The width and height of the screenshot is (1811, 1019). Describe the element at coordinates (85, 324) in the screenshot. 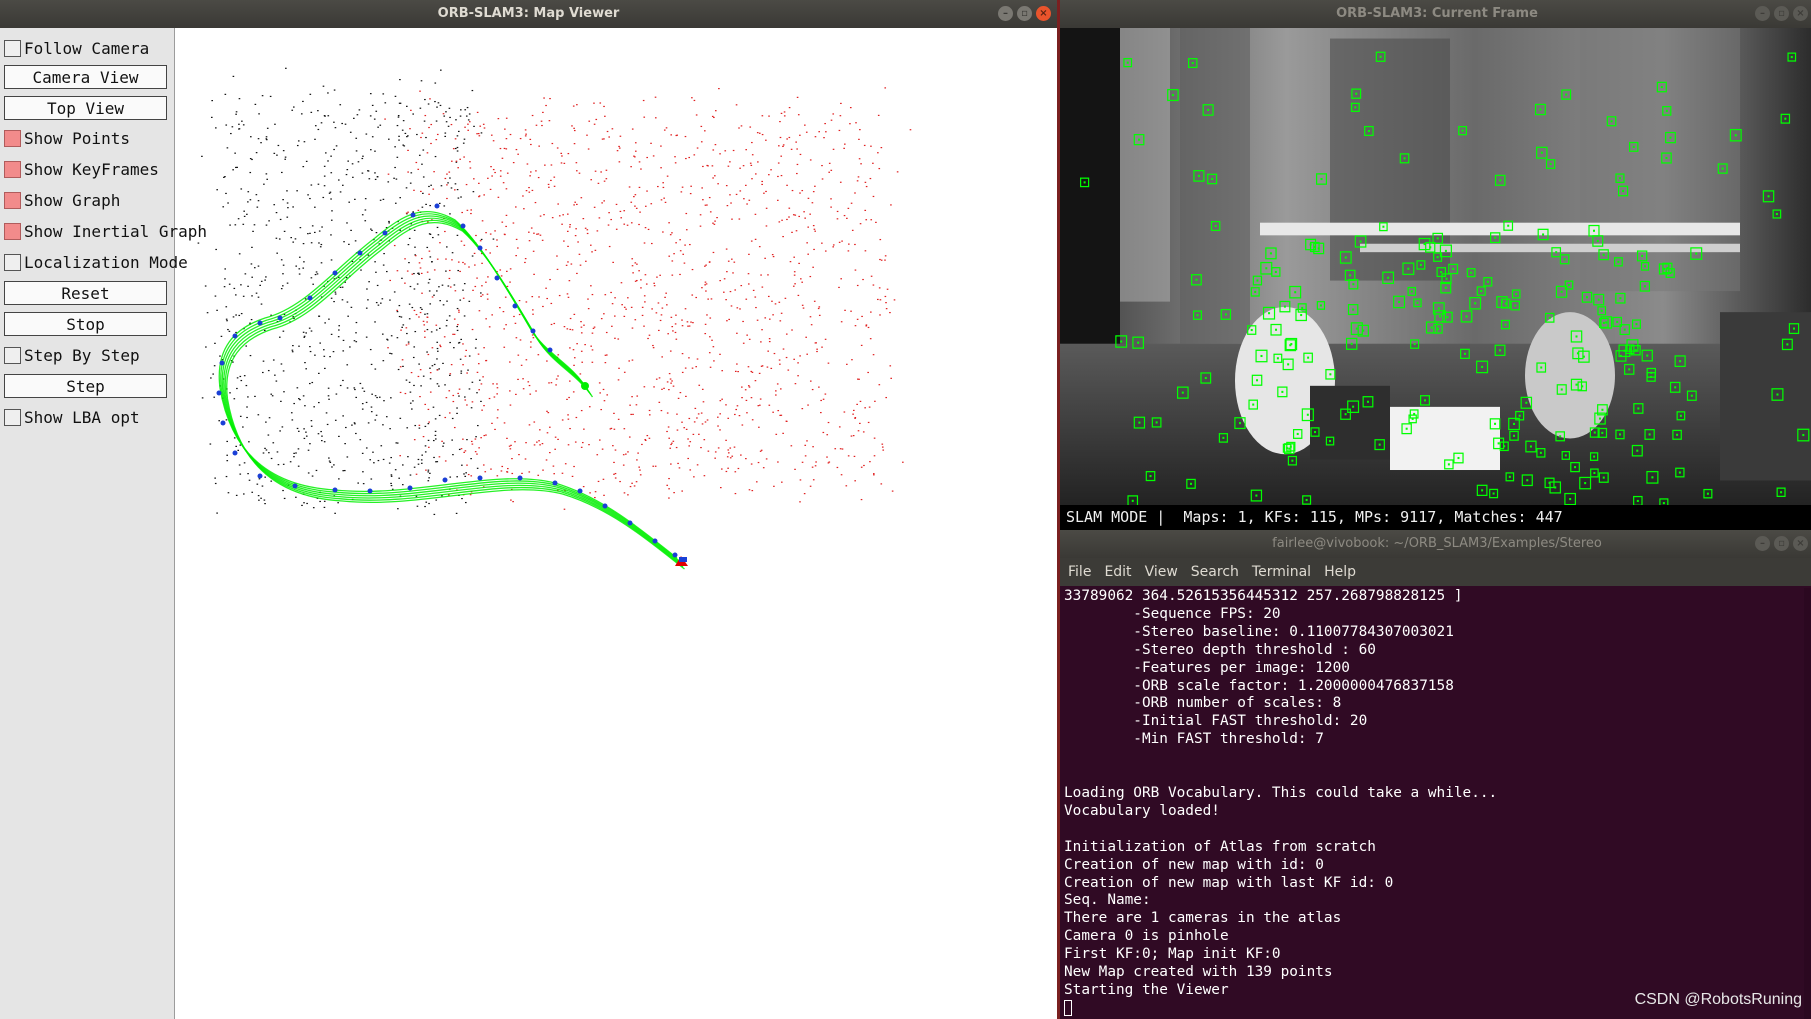

I see `stop-button: Stop` at that location.